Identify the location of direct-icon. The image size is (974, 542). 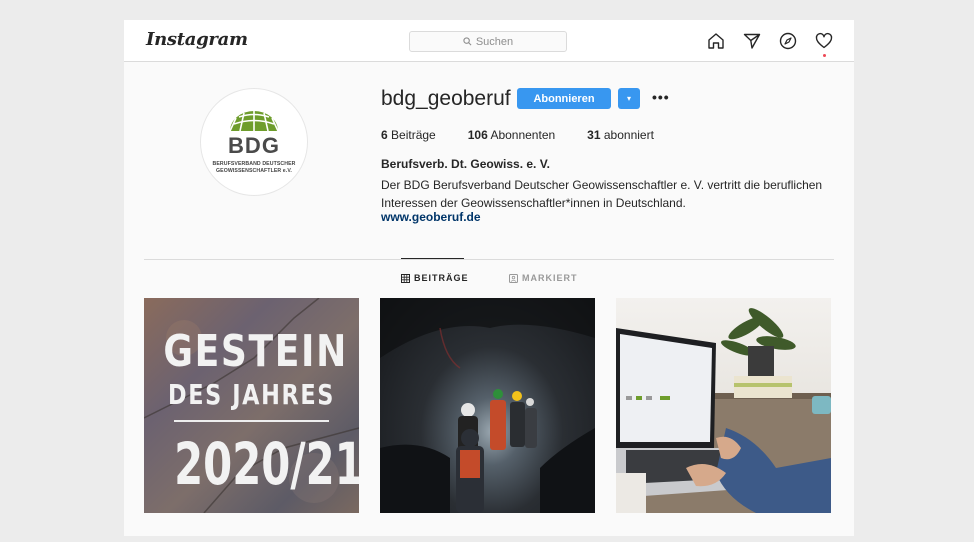
(752, 41).